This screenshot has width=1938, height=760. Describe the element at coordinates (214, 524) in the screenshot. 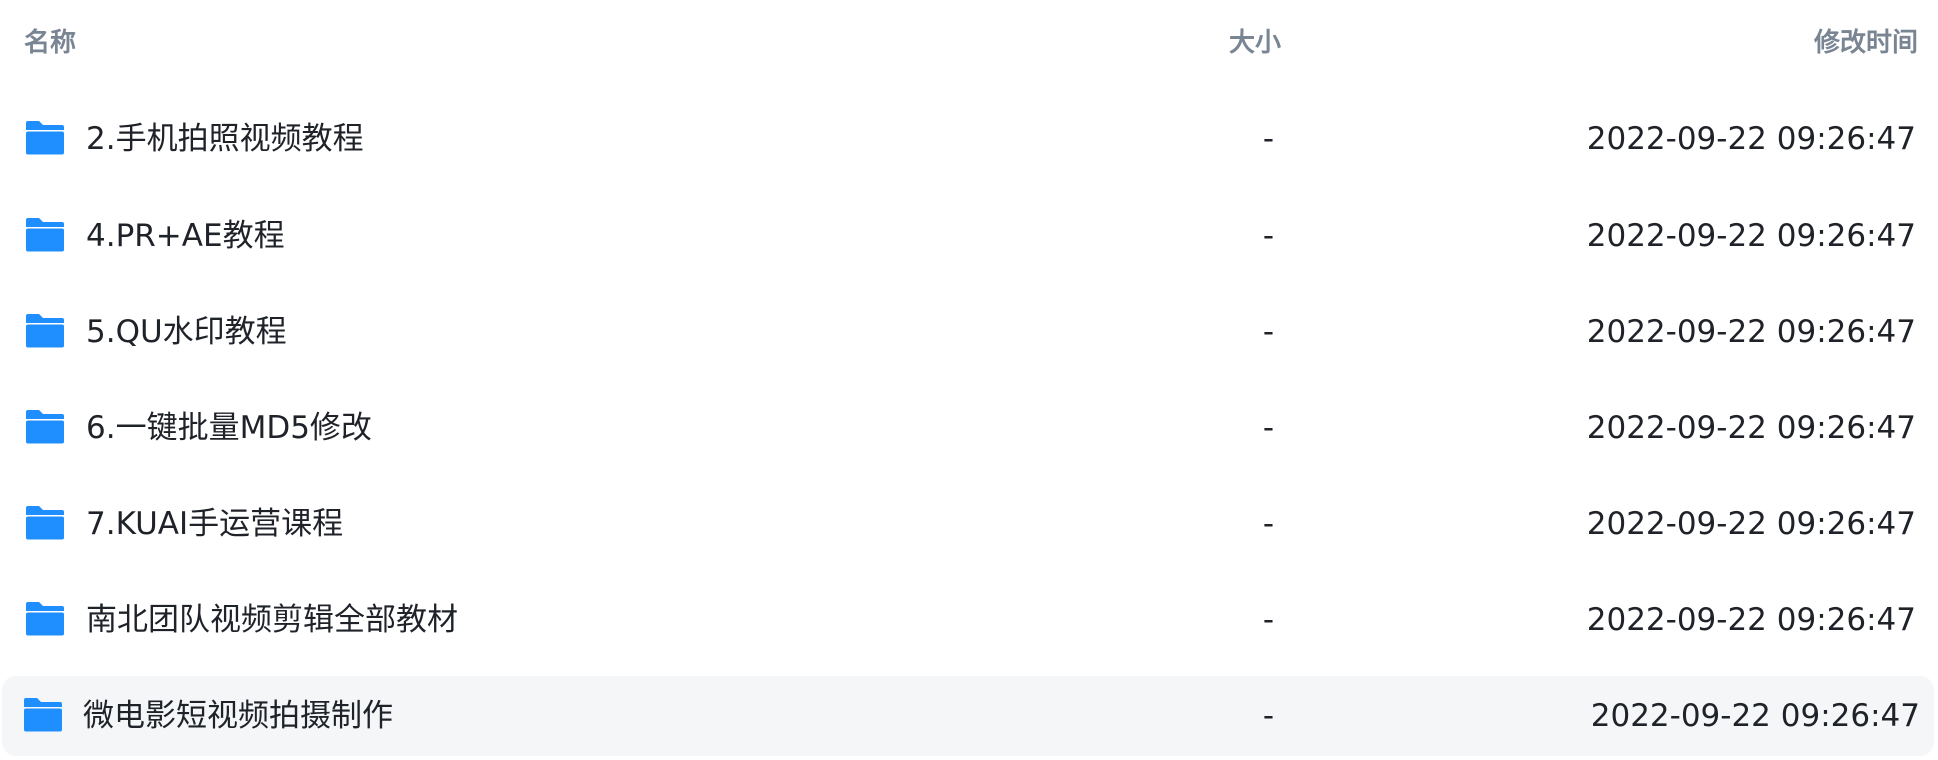

I see `file-name: 7.KUAI手运营课程` at that location.